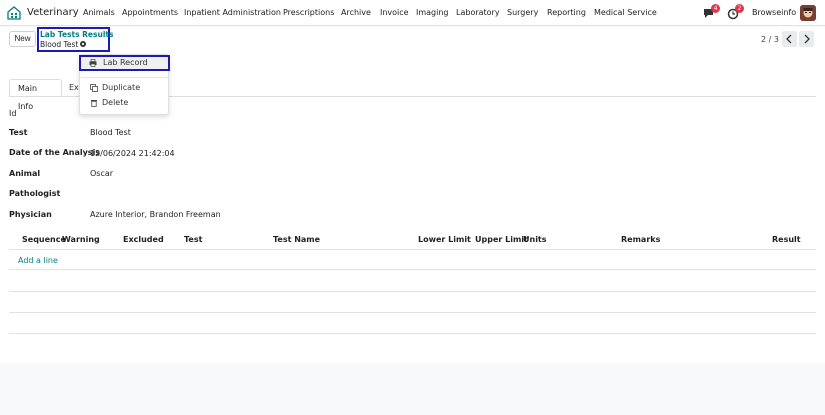  What do you see at coordinates (25, 173) in the screenshot?
I see `animal-label: Animal` at bounding box center [25, 173].